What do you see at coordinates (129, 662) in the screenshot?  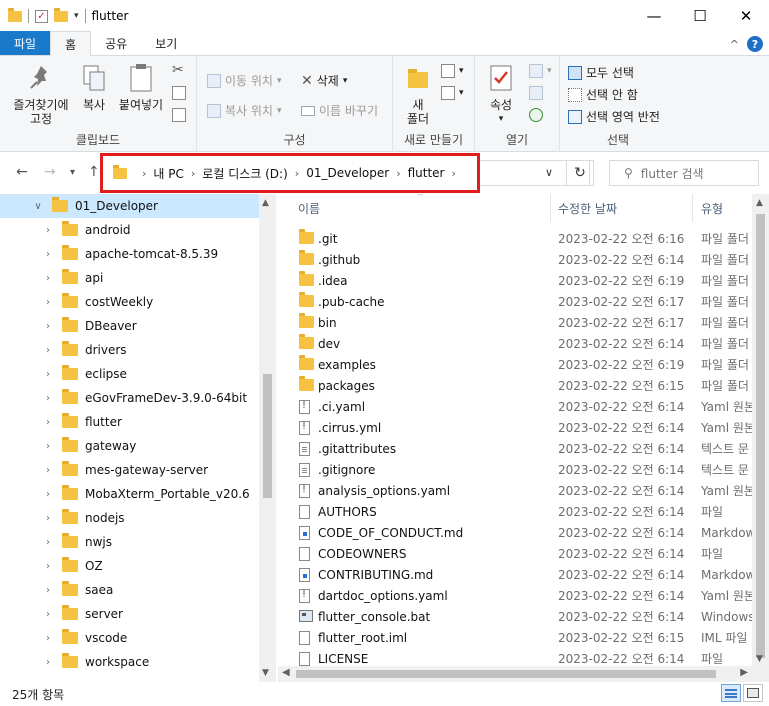 I see `tree-item: › workspace` at bounding box center [129, 662].